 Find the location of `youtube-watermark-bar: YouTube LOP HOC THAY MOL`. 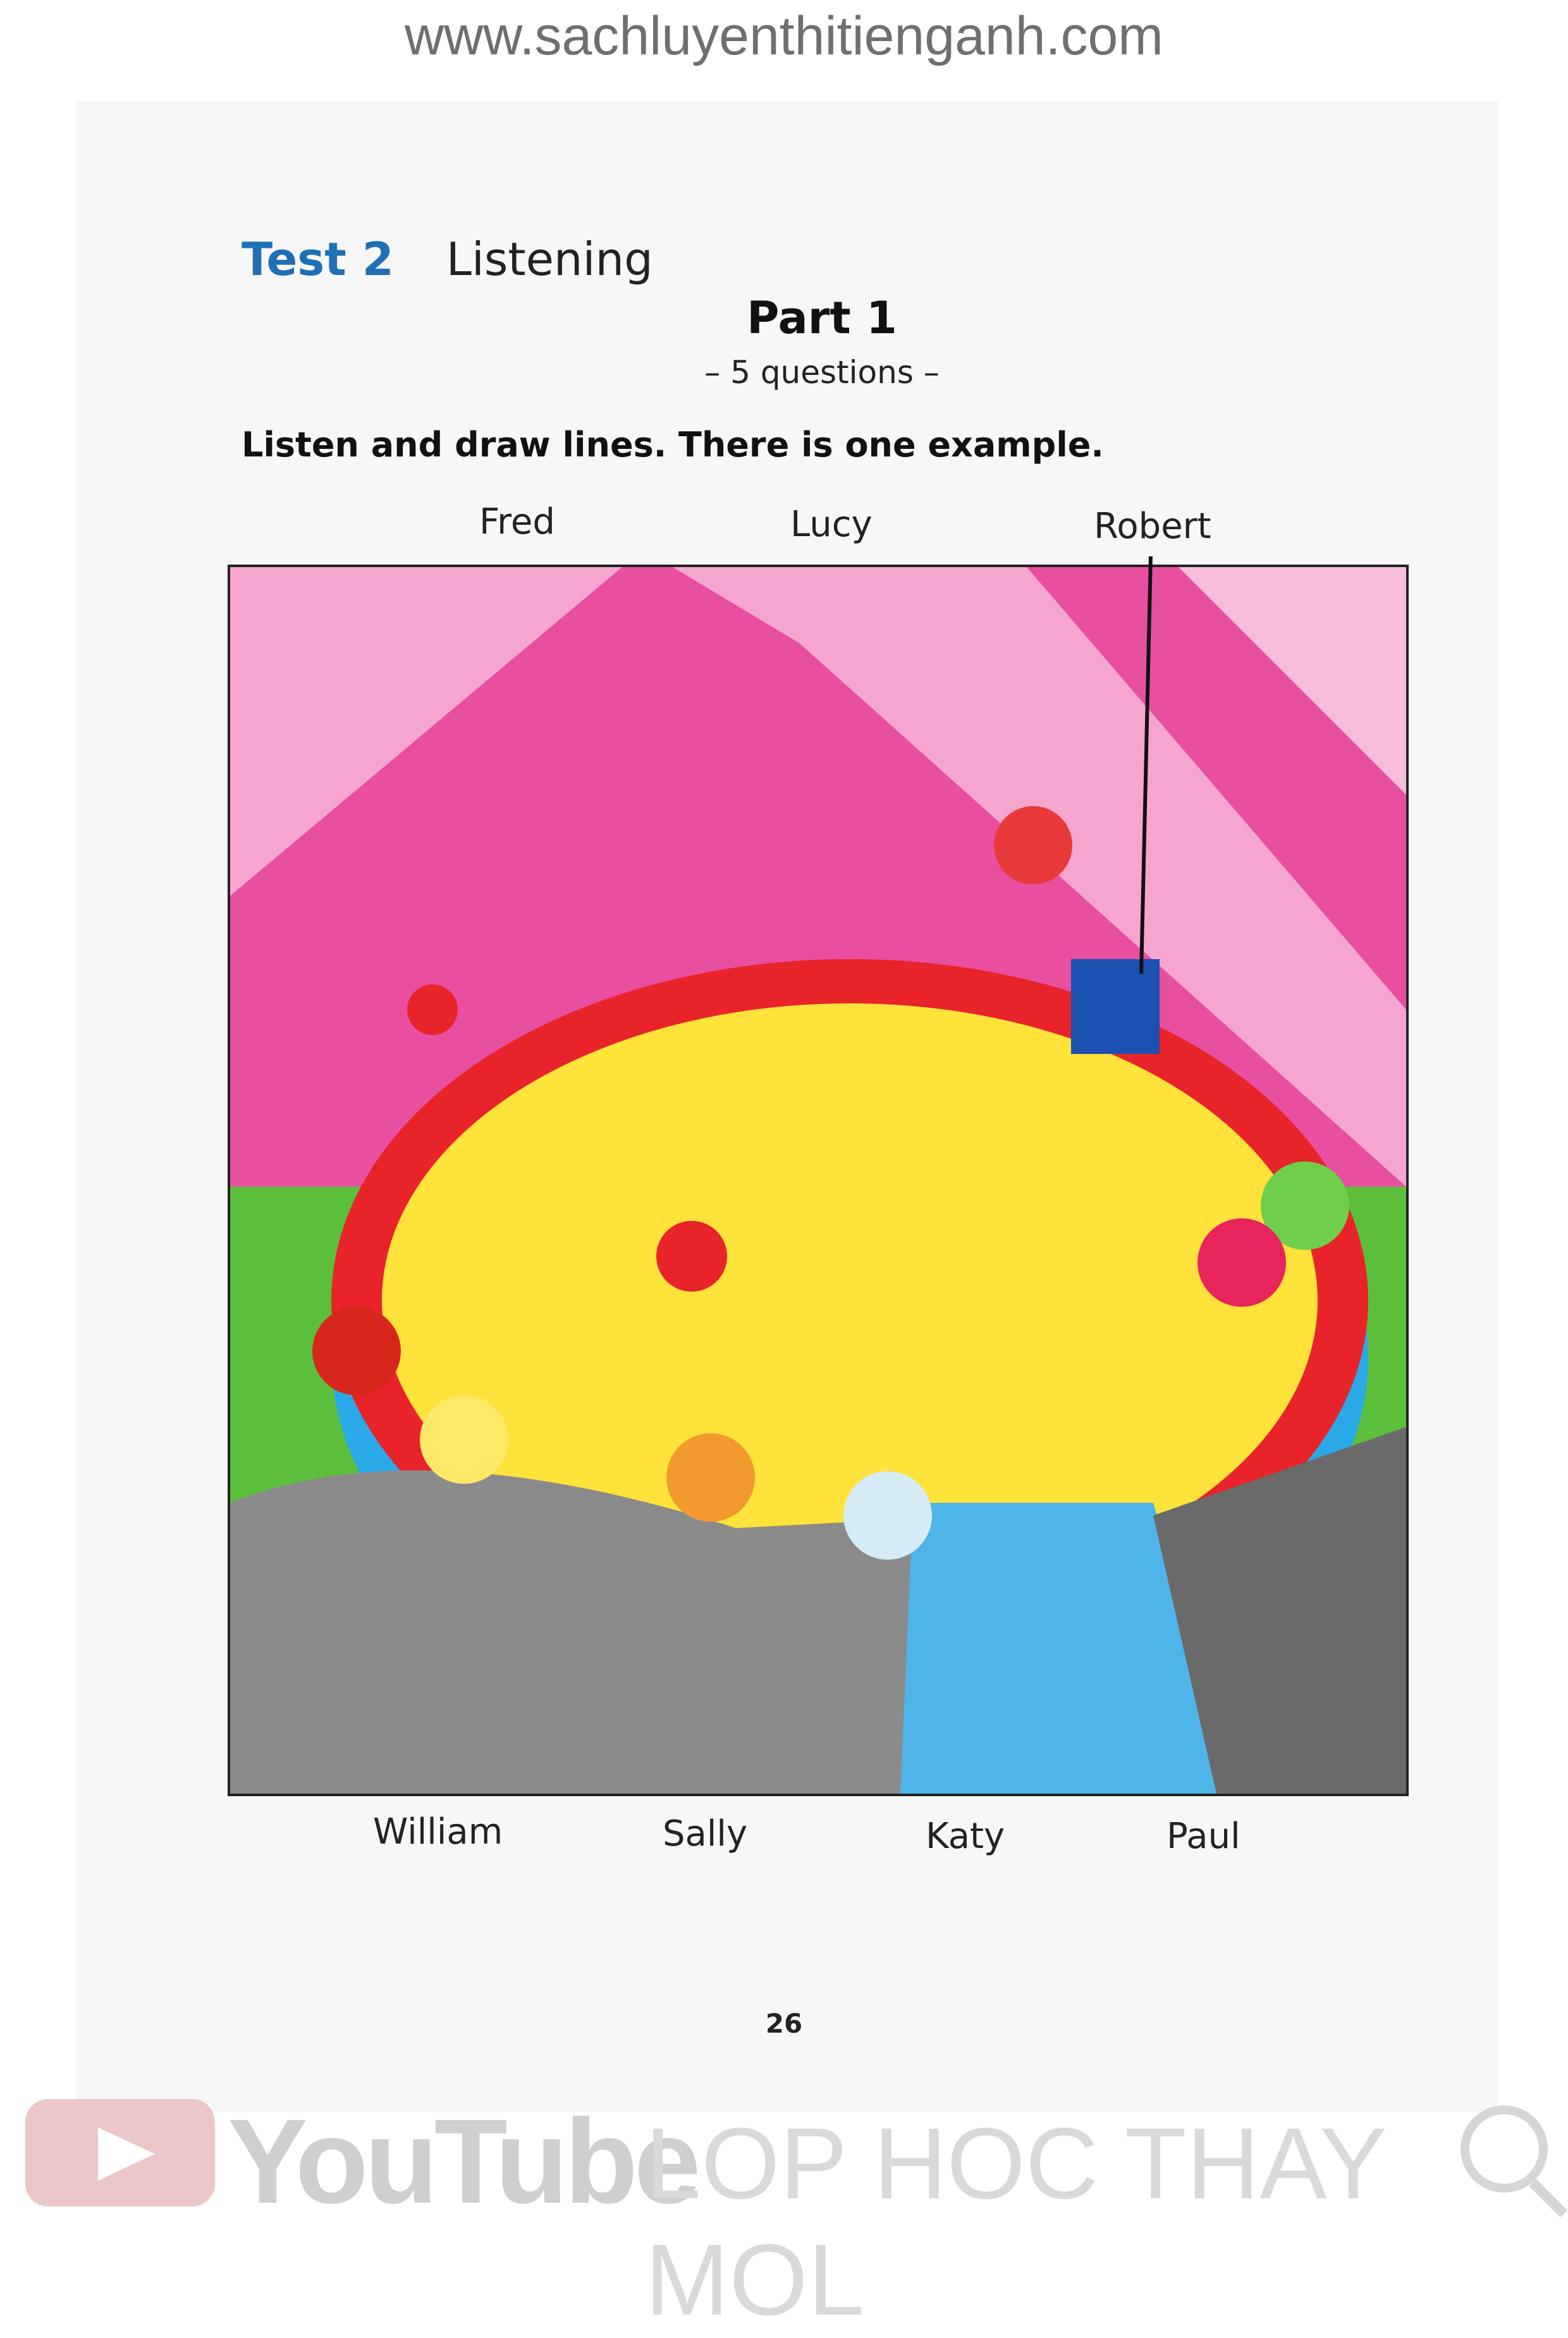

youtube-watermark-bar: YouTube LOP HOC THAY MOL is located at coordinates (790, 2211).